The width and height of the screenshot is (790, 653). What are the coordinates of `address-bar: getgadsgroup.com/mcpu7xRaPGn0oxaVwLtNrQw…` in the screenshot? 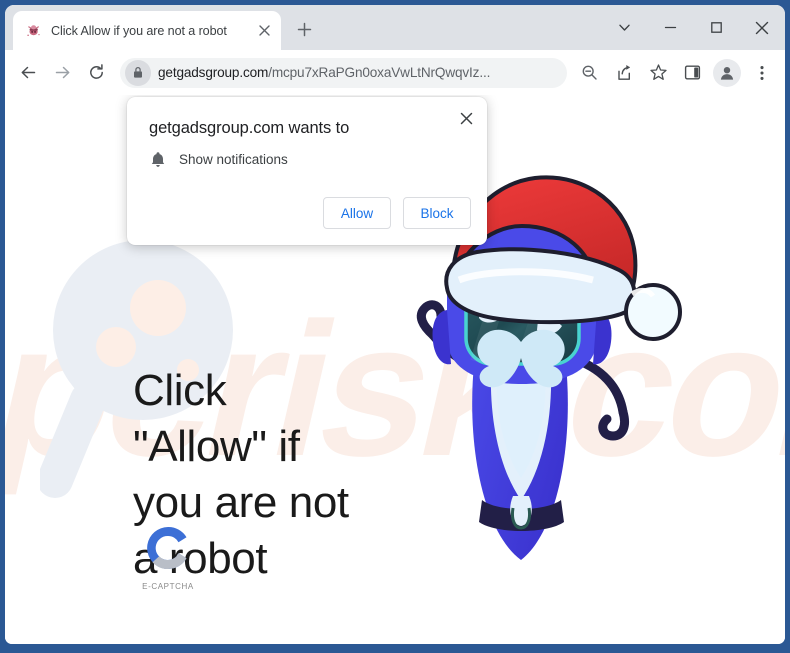 It's located at (343, 72).